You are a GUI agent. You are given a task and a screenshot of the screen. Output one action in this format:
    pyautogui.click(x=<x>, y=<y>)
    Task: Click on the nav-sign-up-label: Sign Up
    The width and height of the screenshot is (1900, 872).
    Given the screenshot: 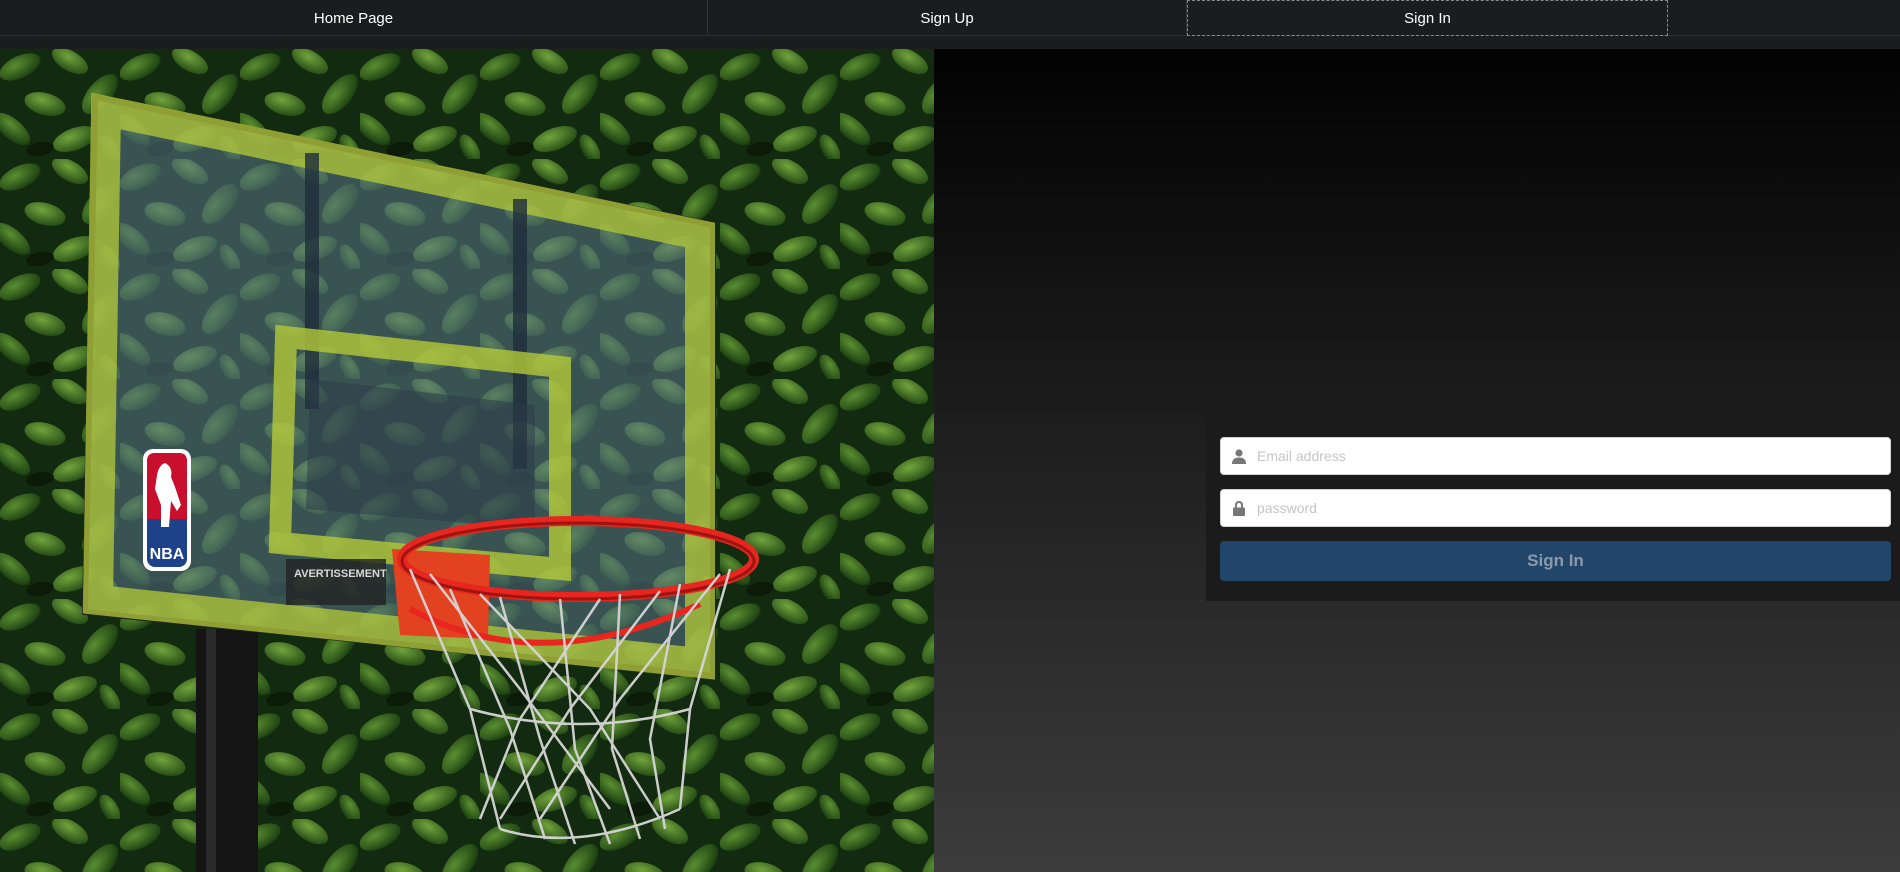 What is the action you would take?
    pyautogui.click(x=947, y=18)
    